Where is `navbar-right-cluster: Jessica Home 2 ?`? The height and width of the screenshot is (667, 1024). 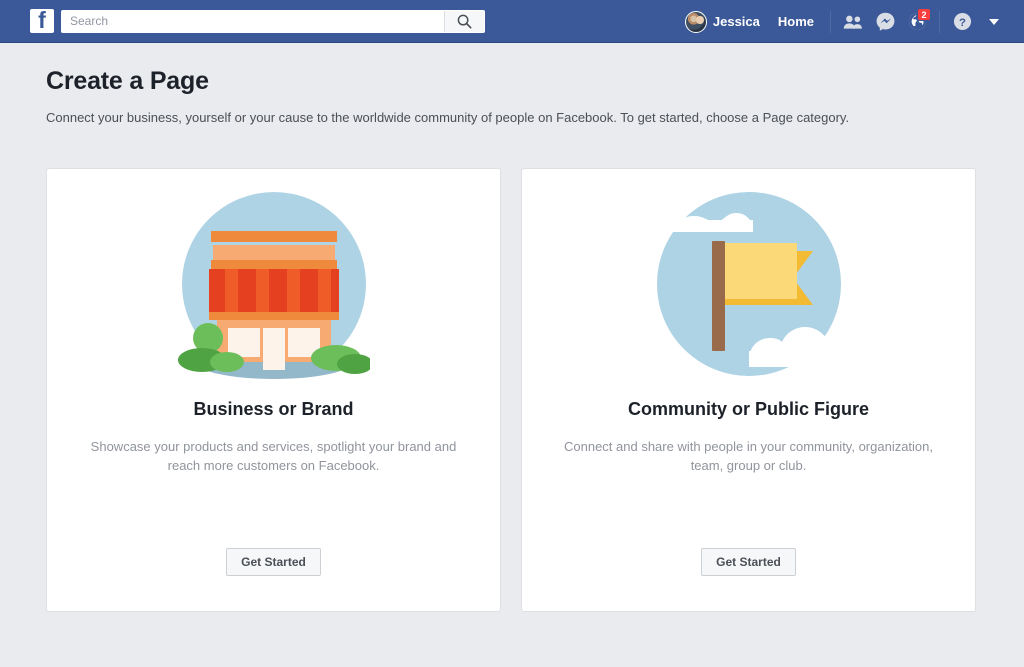
navbar-right-cluster: Jessica Home 2 ? is located at coordinates (843, 21).